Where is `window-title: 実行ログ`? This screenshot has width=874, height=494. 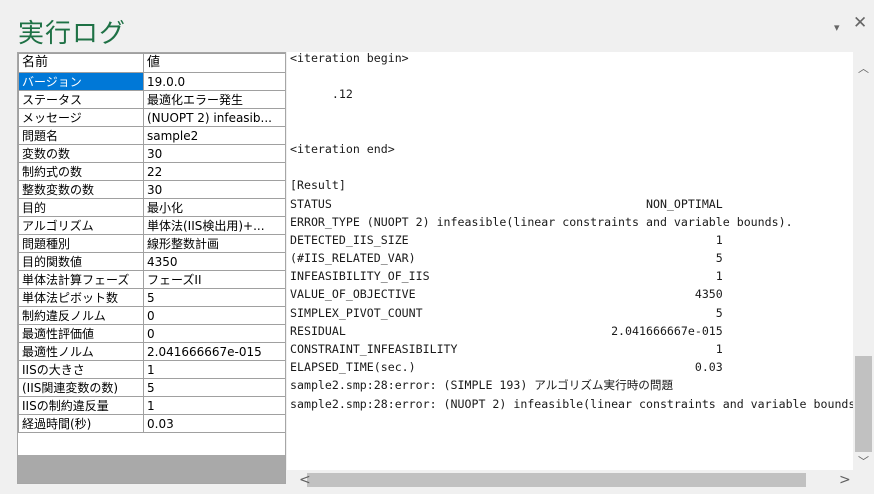 window-title: 実行ログ is located at coordinates (72, 34).